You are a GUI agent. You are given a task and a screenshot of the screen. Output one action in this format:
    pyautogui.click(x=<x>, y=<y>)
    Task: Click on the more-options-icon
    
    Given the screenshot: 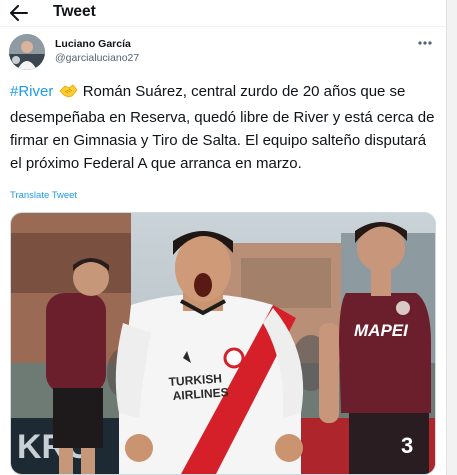 What is the action you would take?
    pyautogui.click(x=425, y=43)
    